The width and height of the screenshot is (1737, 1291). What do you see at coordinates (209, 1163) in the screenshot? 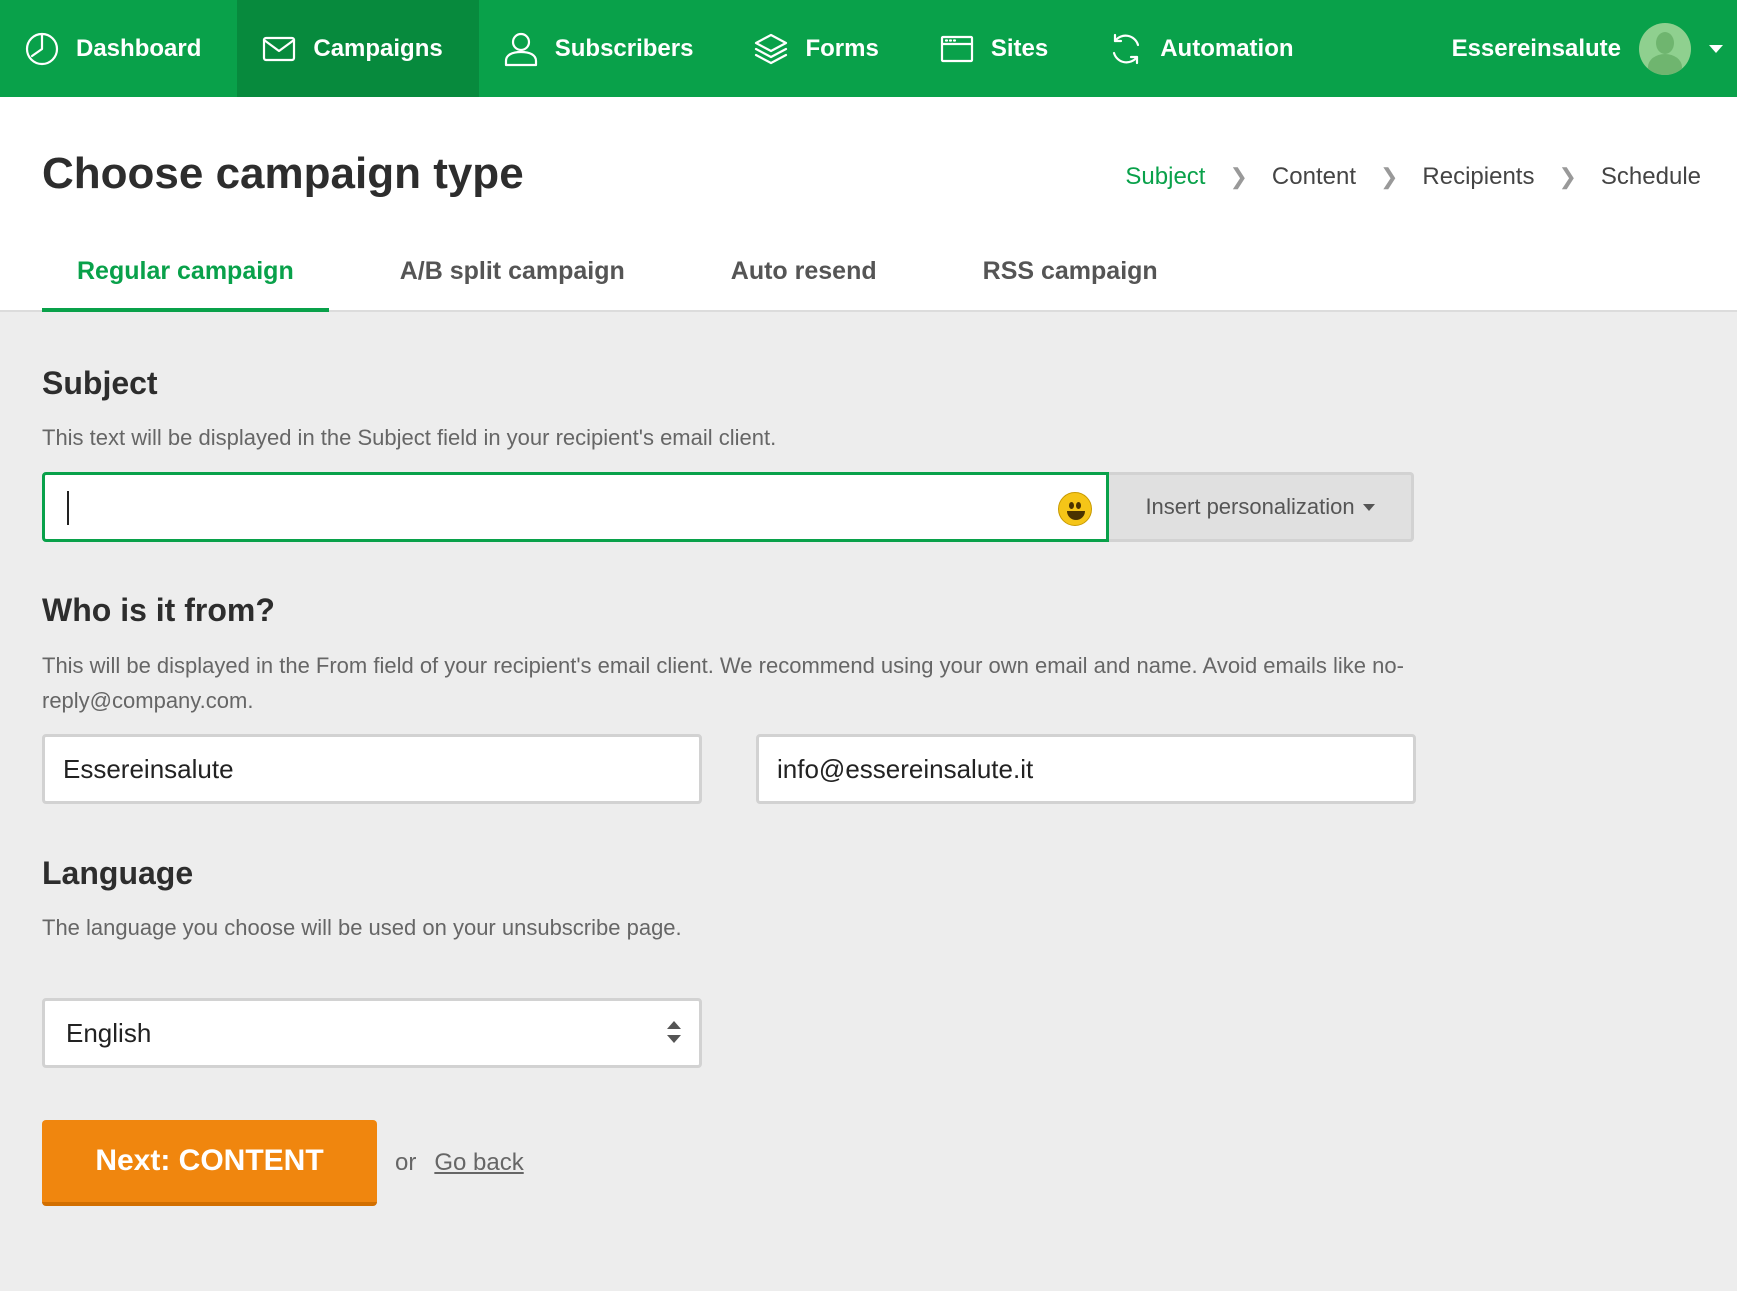
I see `next-content-button: Next: CONTENT` at bounding box center [209, 1163].